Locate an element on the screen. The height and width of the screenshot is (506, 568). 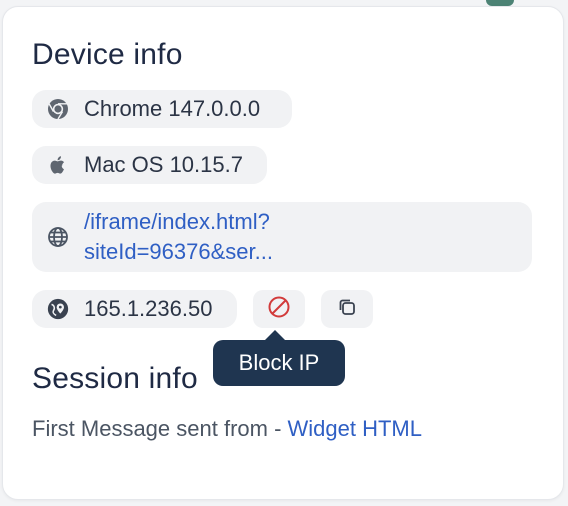
copy-icon is located at coordinates (347, 309).